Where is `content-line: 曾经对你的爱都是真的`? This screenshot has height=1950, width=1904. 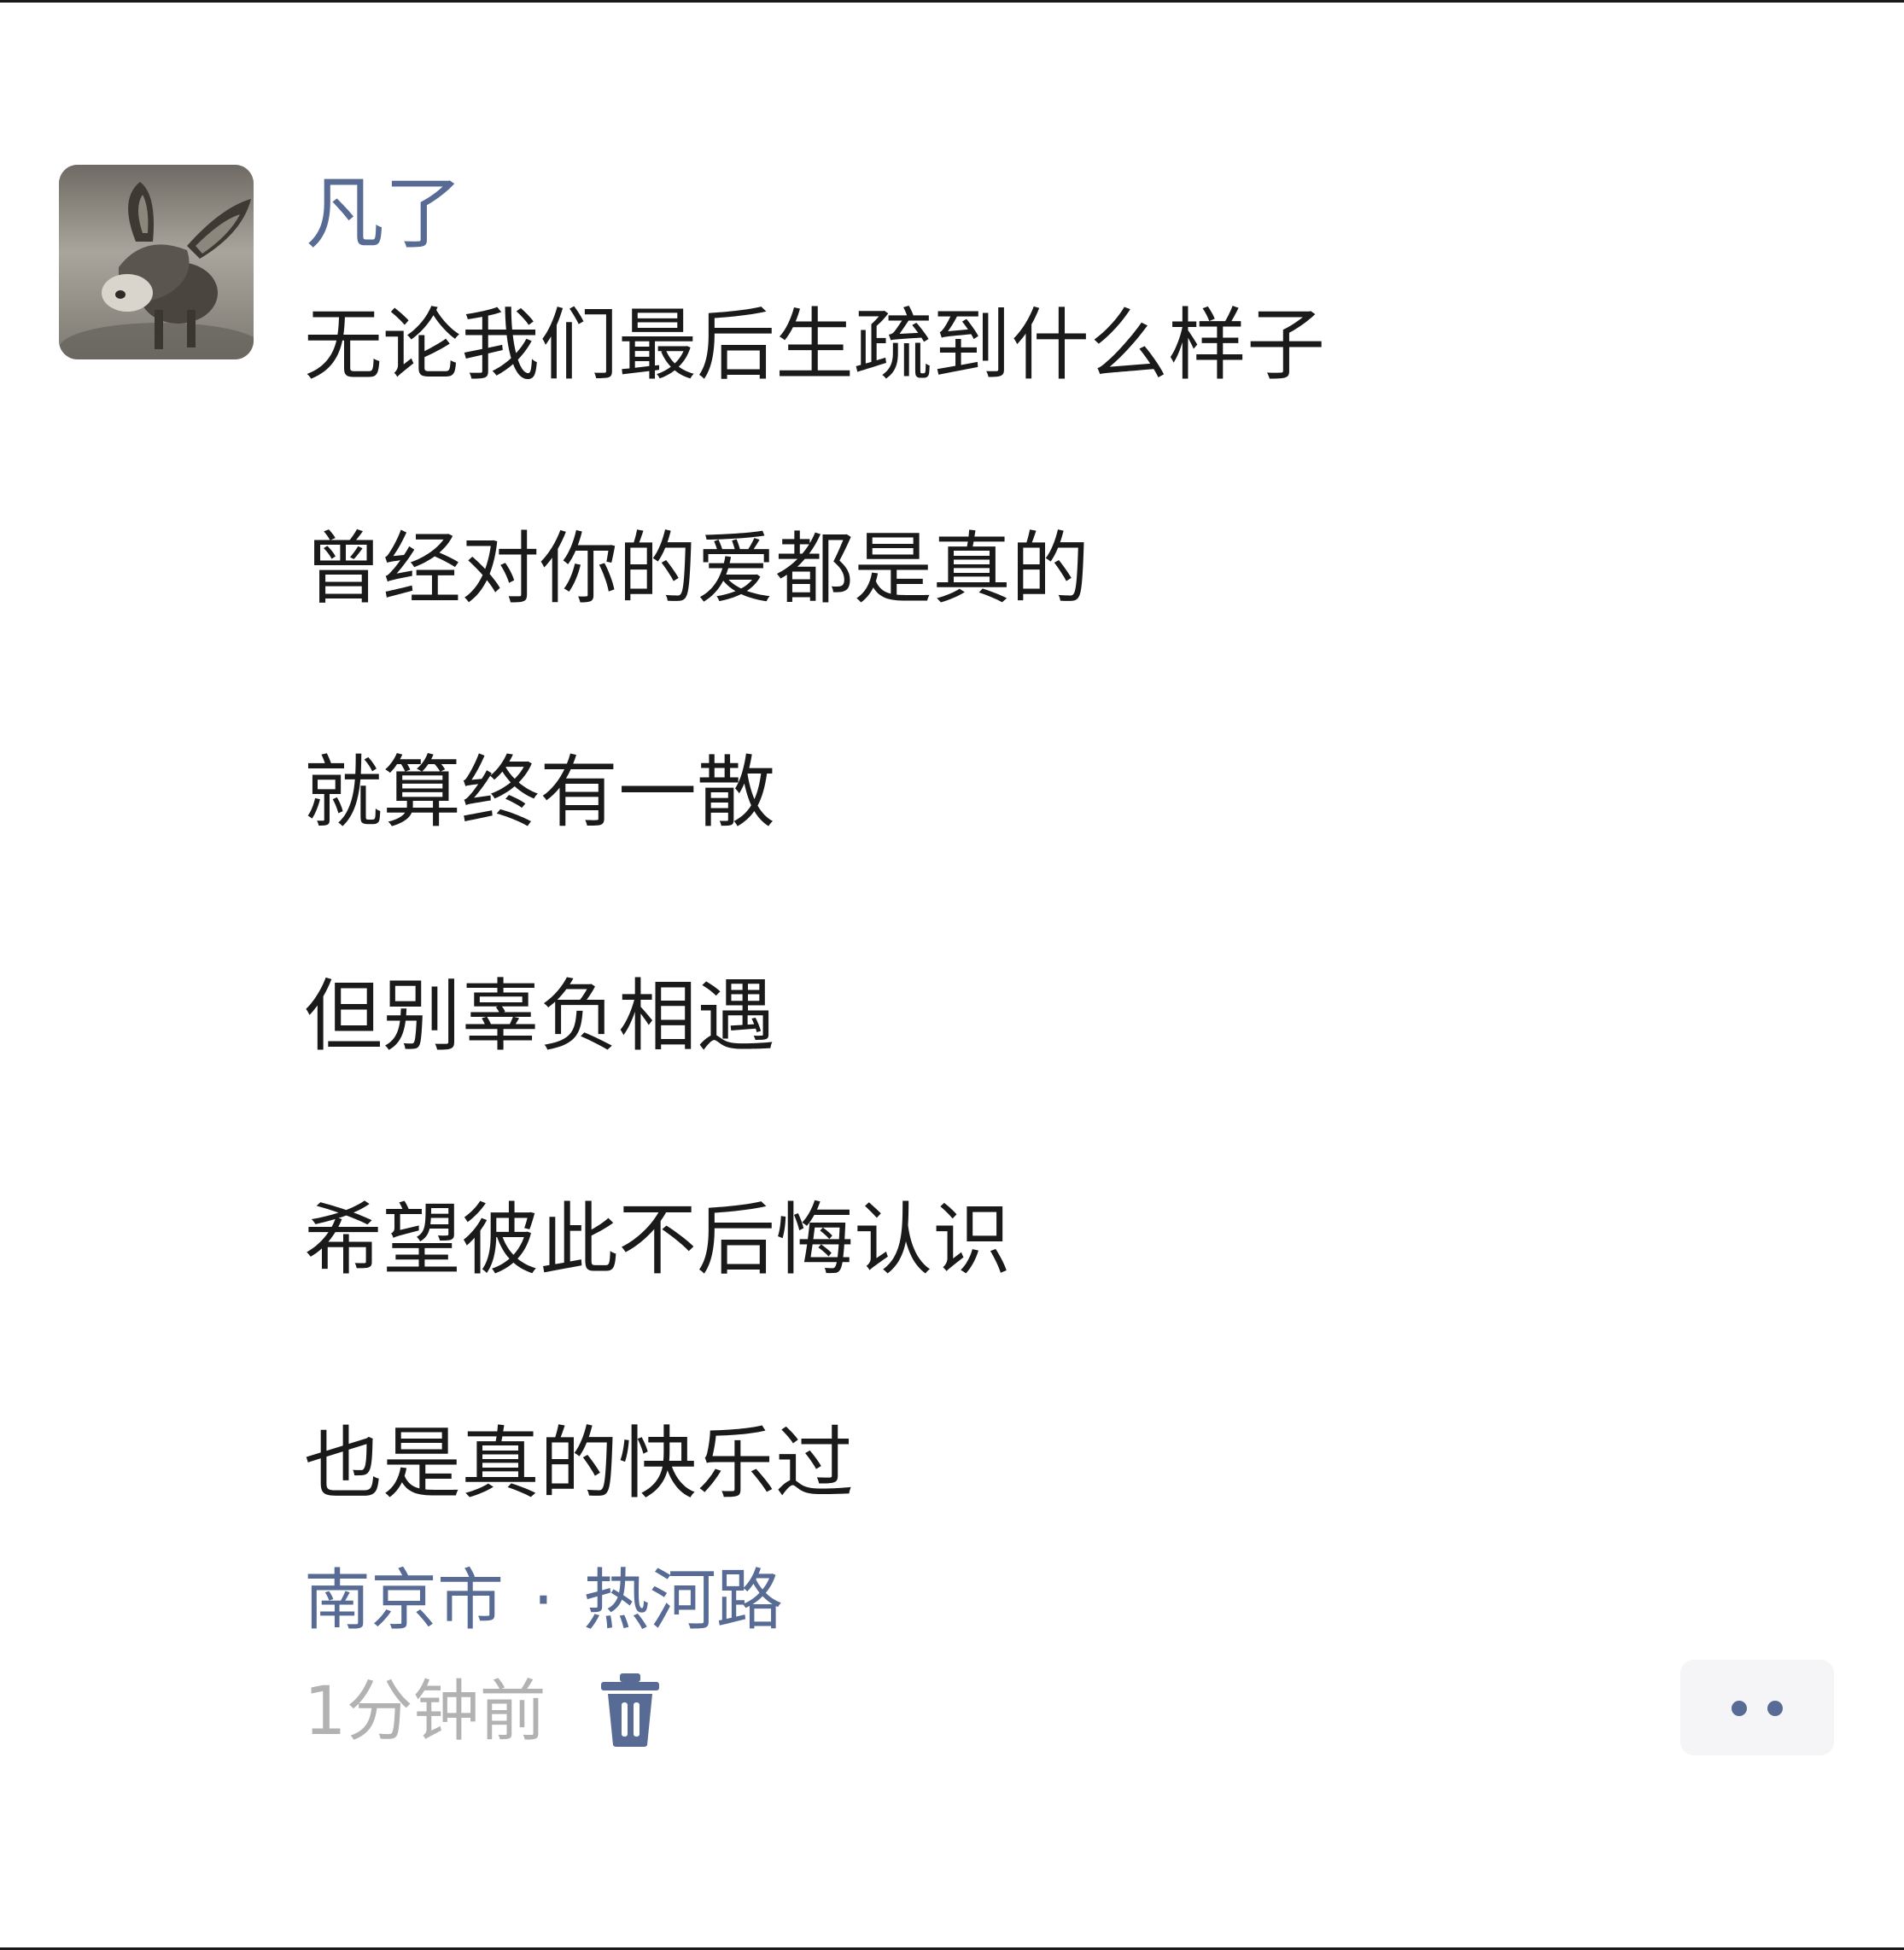 content-line: 曾经对你的爱都是真的 is located at coordinates (697, 569).